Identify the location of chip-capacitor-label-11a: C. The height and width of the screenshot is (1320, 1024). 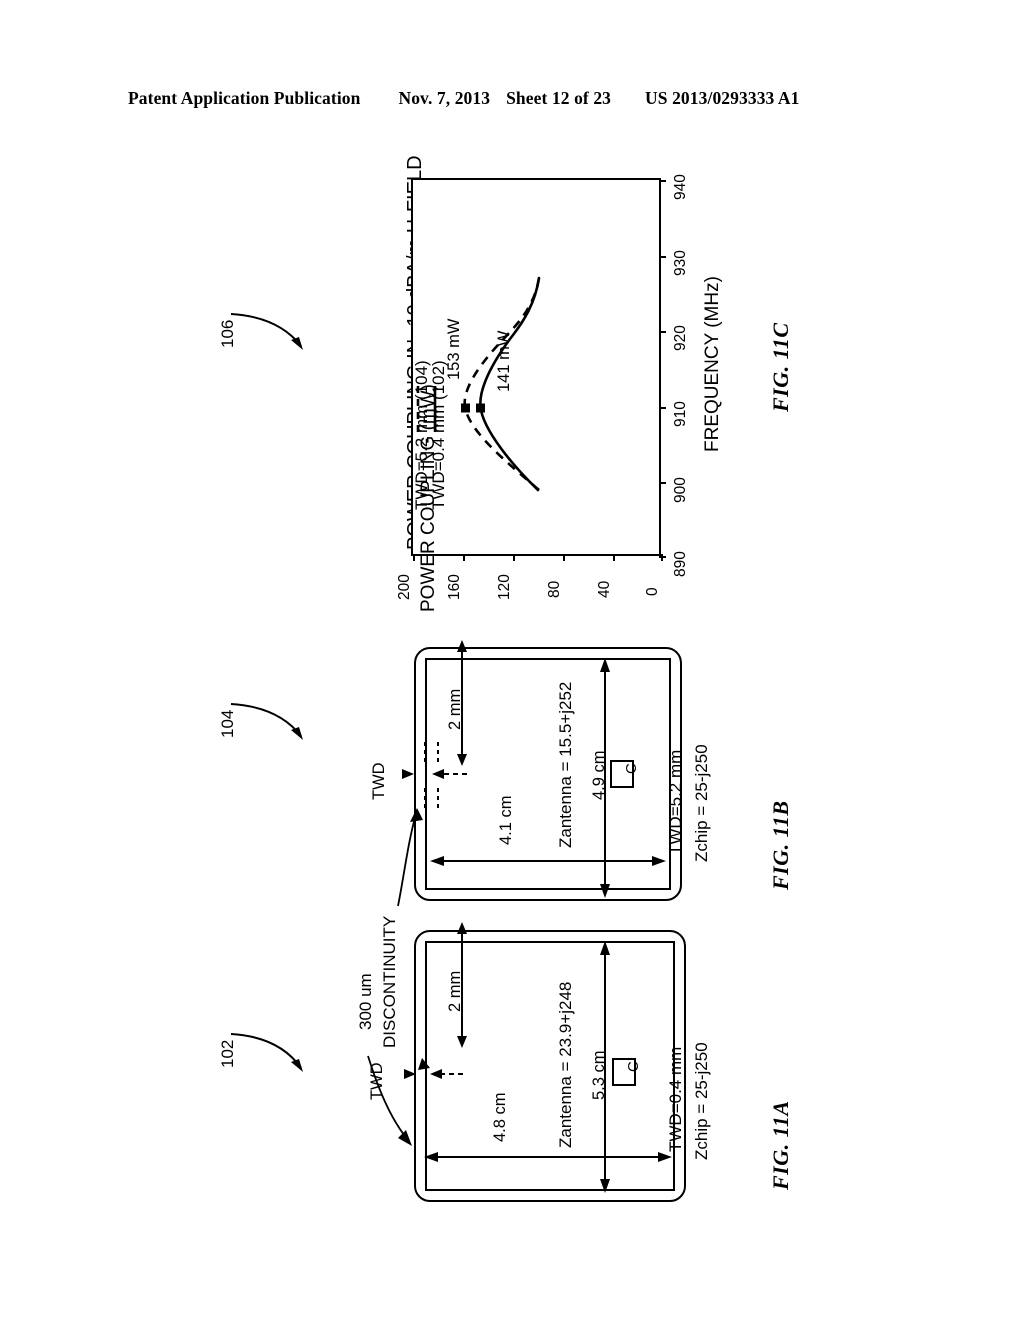
(633, 1066).